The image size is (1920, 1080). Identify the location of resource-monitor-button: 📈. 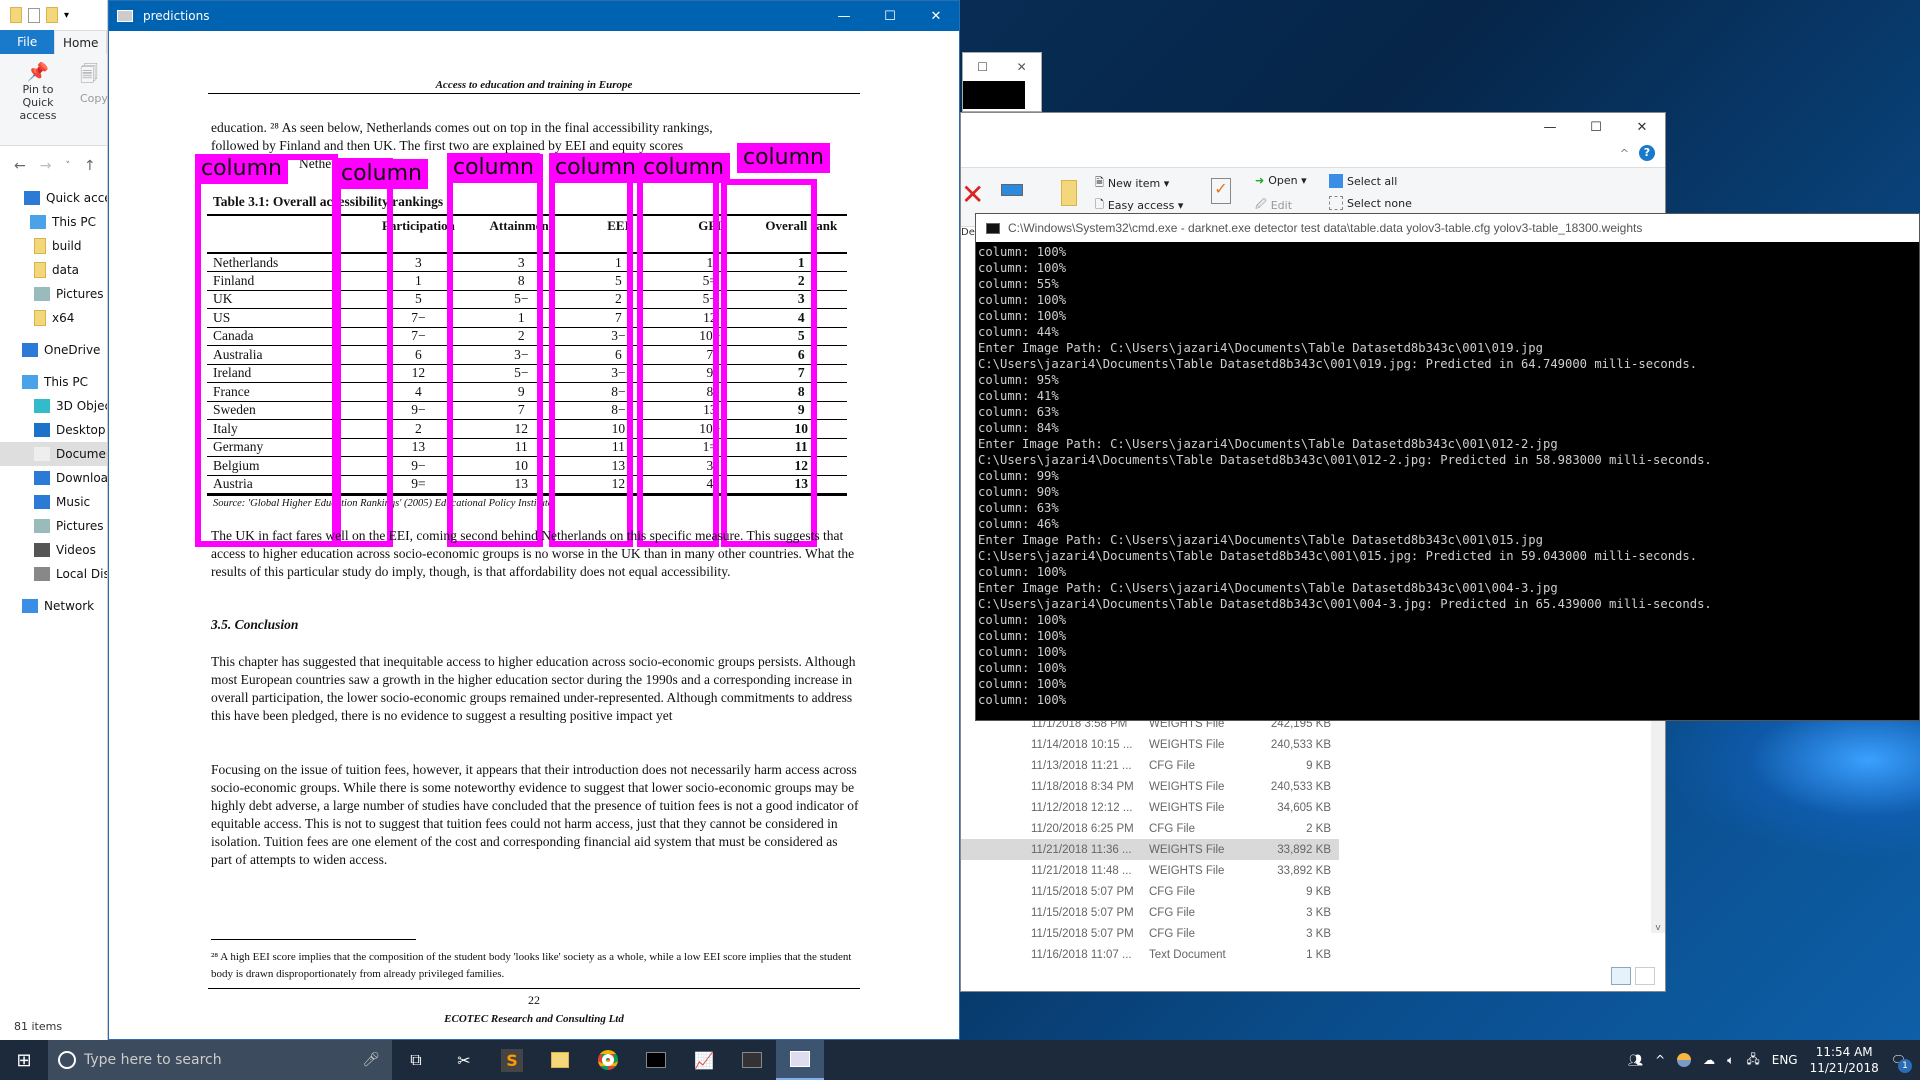
(704, 1060).